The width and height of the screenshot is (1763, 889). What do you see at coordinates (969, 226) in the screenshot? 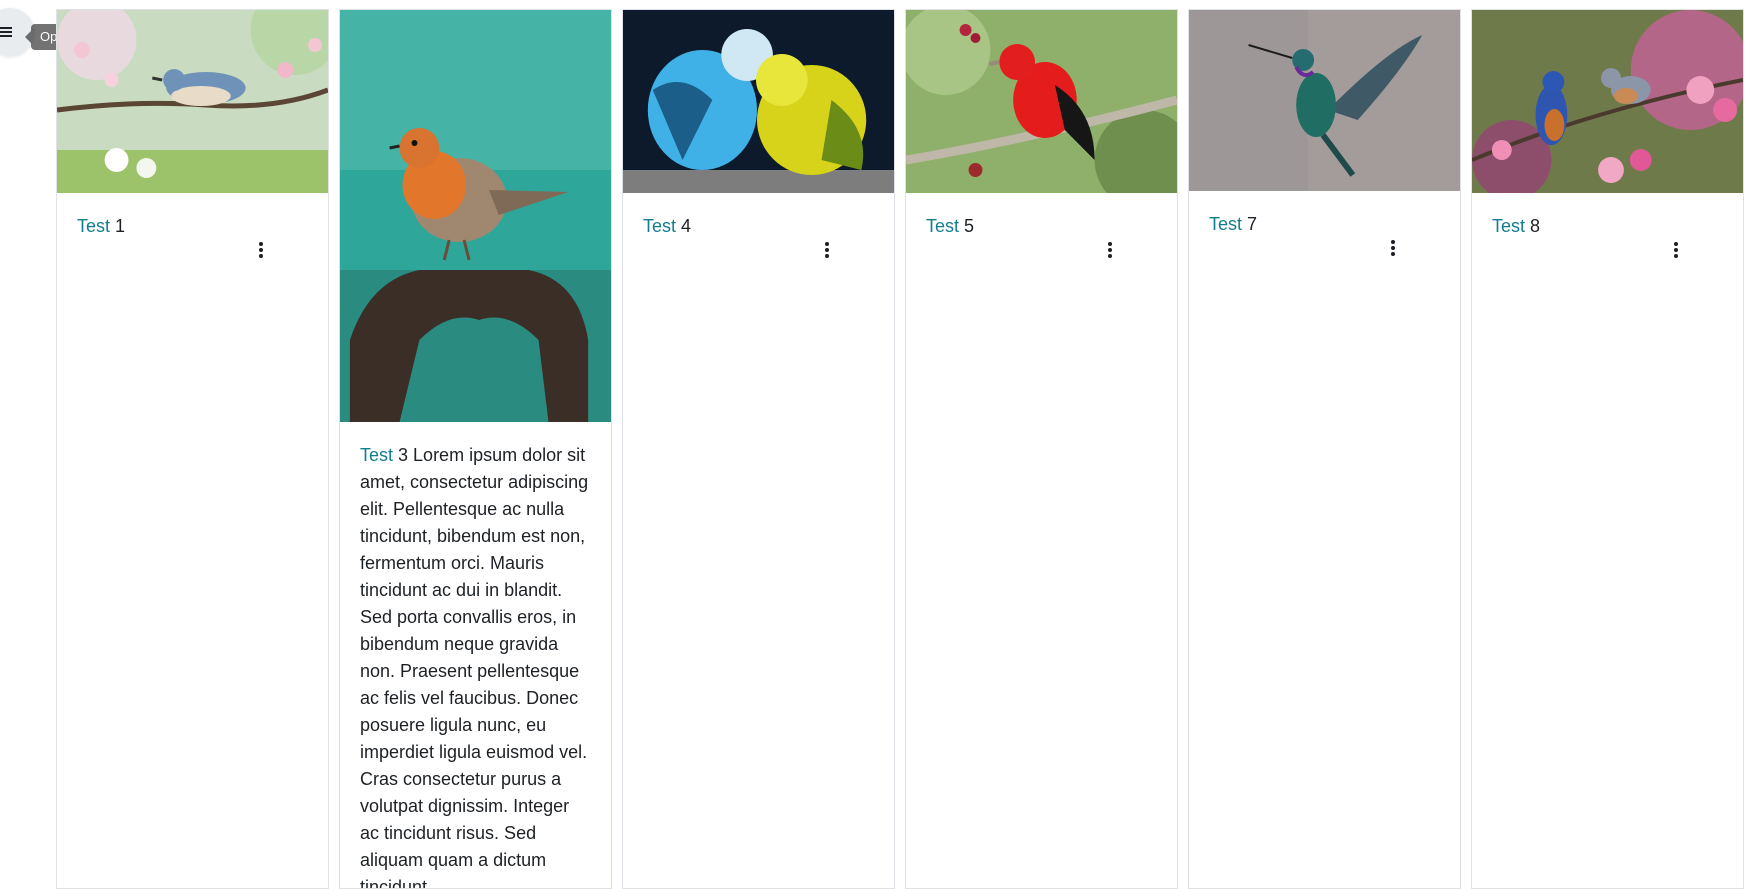
I see `card-title-rest: 5` at bounding box center [969, 226].